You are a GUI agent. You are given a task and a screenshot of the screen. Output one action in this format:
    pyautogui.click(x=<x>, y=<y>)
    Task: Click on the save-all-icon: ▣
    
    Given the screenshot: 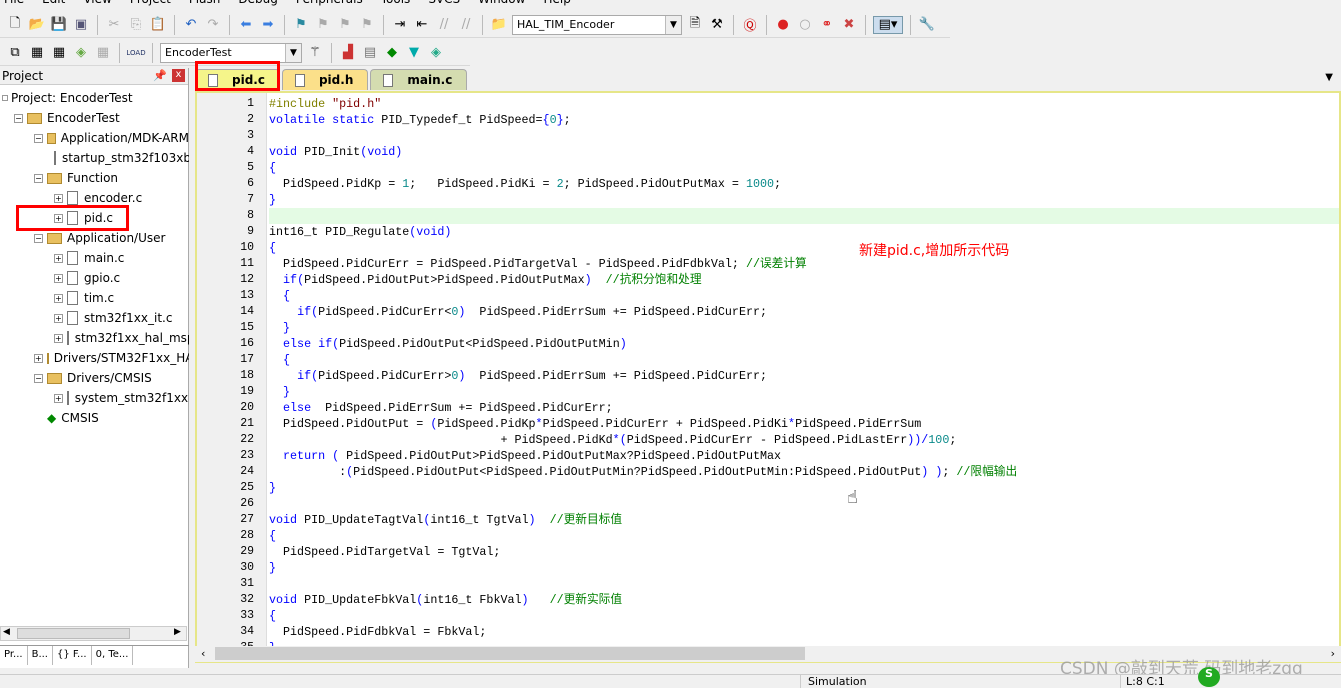 What is the action you would take?
    pyautogui.click(x=81, y=25)
    